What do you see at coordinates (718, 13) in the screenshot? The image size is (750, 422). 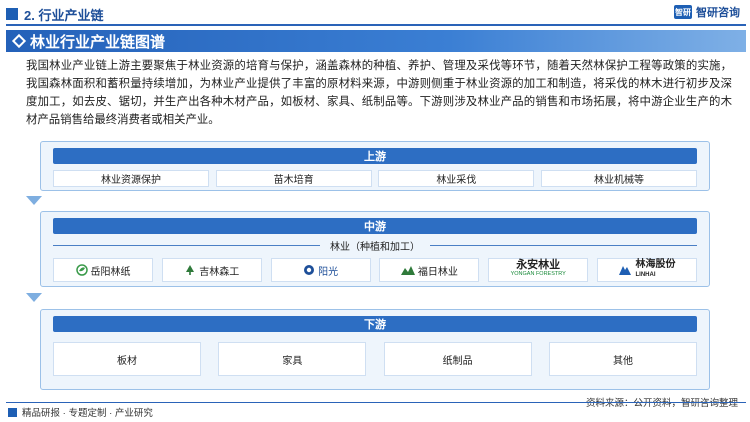 I see `brand-name: 智研咨询` at bounding box center [718, 13].